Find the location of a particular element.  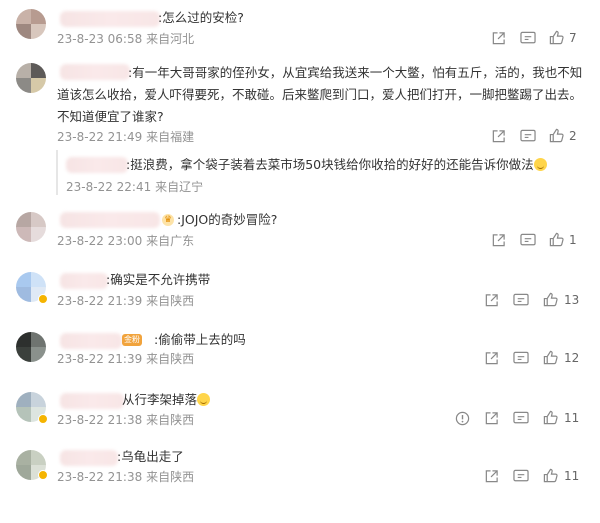

comment-text: :确实是不允许携带 is located at coordinates (158, 279).